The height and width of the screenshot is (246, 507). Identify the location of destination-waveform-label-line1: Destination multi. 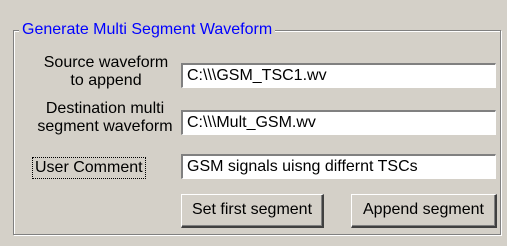
(105, 108).